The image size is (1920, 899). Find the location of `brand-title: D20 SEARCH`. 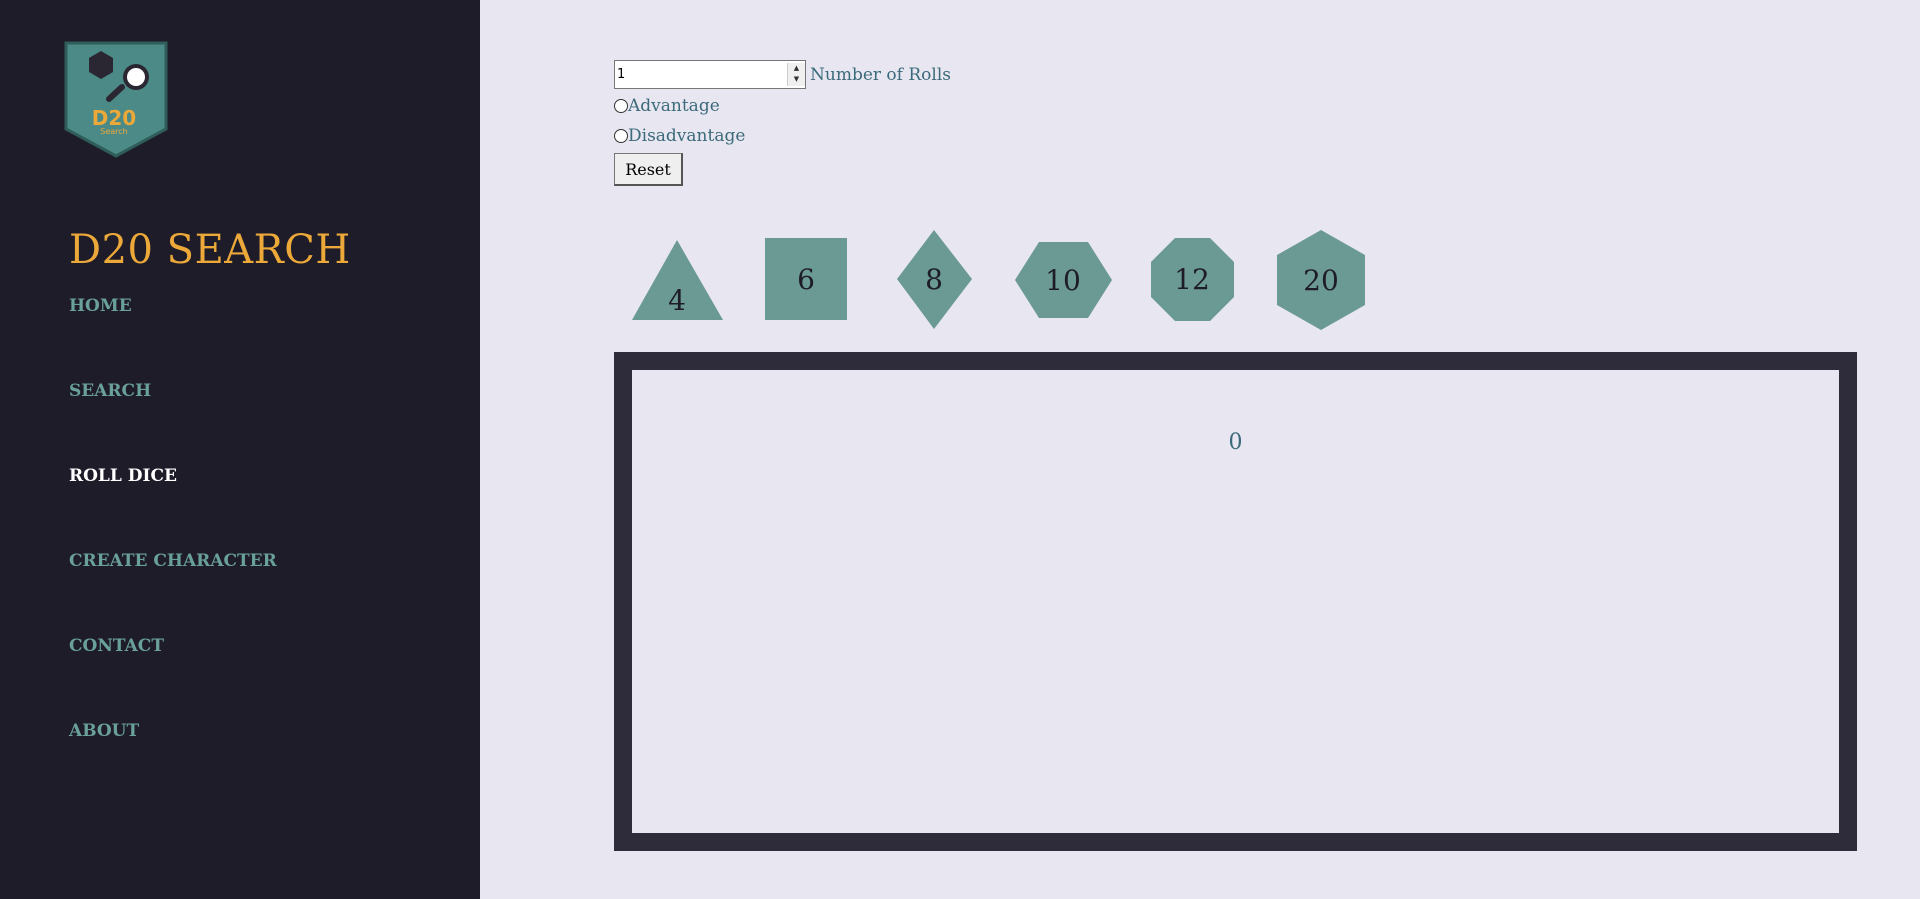

brand-title: D20 SEARCH is located at coordinates (210, 250).